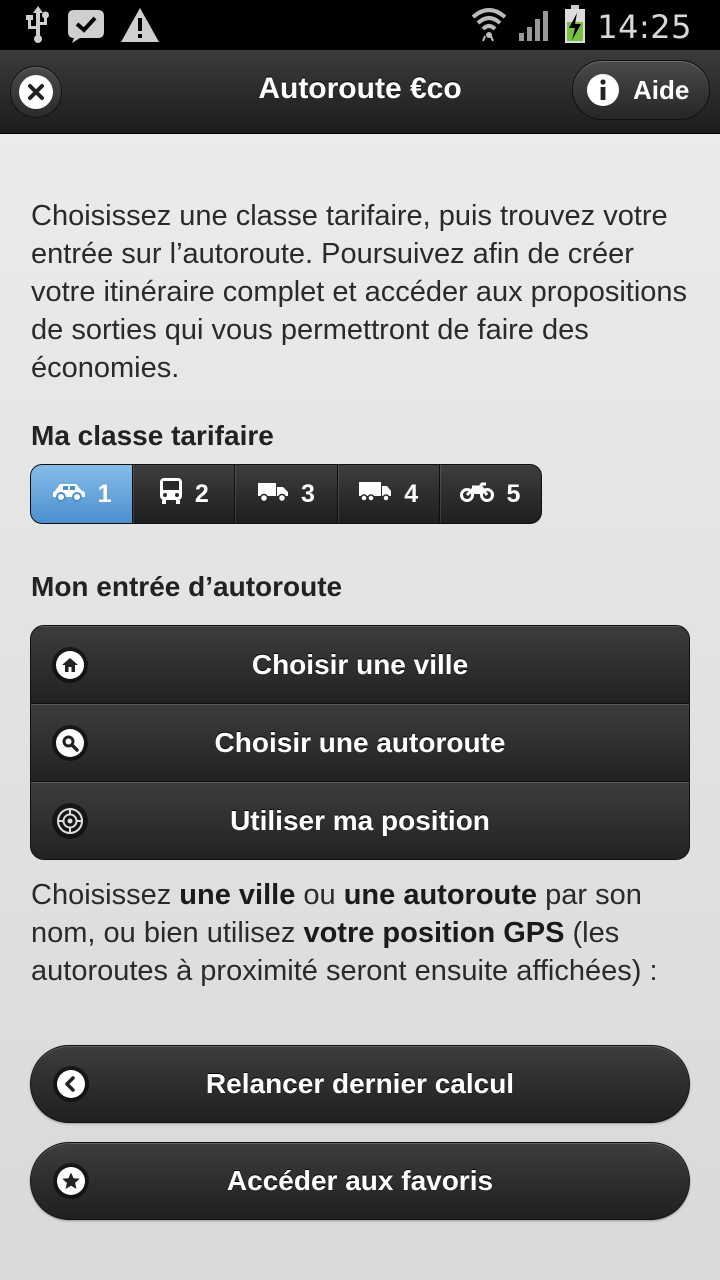  What do you see at coordinates (513, 493) in the screenshot?
I see `class-5-label: 5` at bounding box center [513, 493].